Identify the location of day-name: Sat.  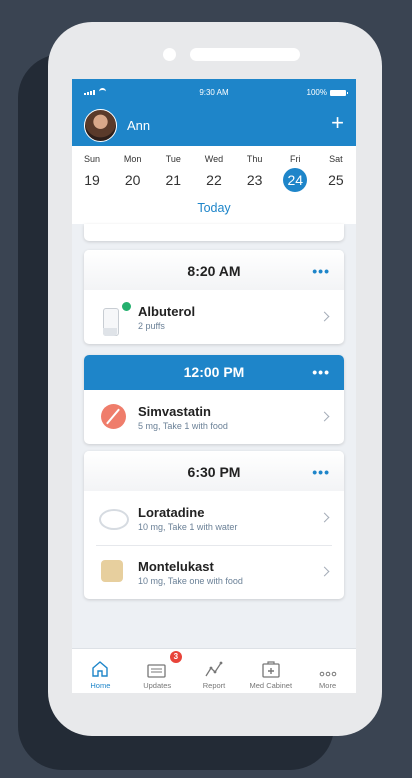
(336, 159).